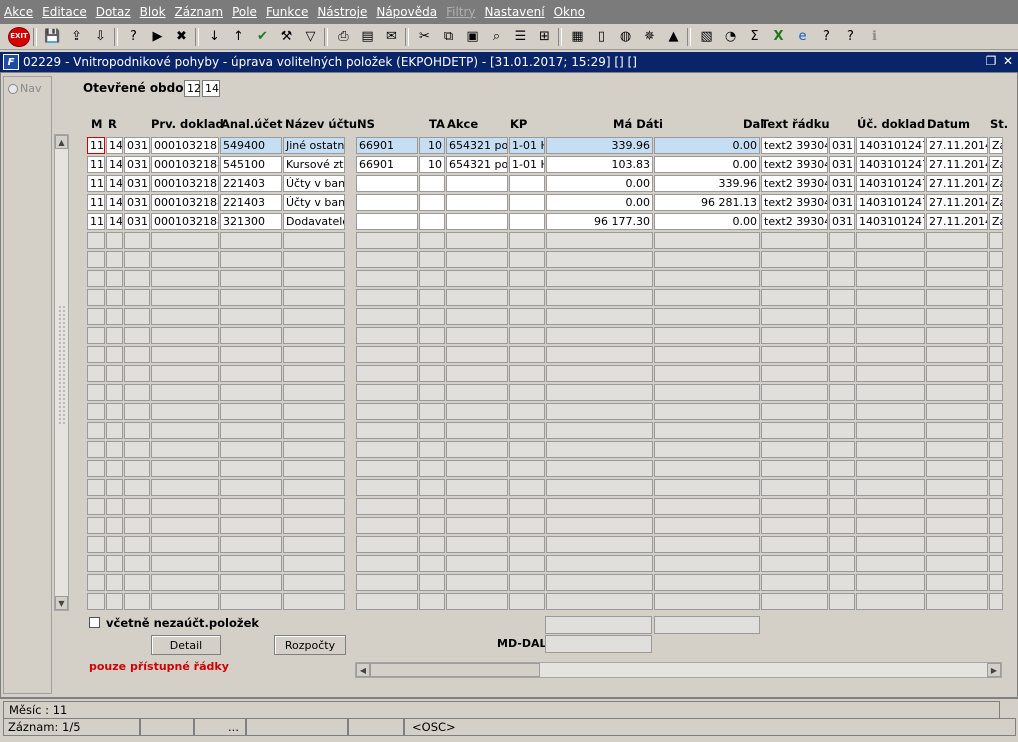 This screenshot has width=1018, height=742. I want to click on include-unposted-checkbox, so click(94, 622).